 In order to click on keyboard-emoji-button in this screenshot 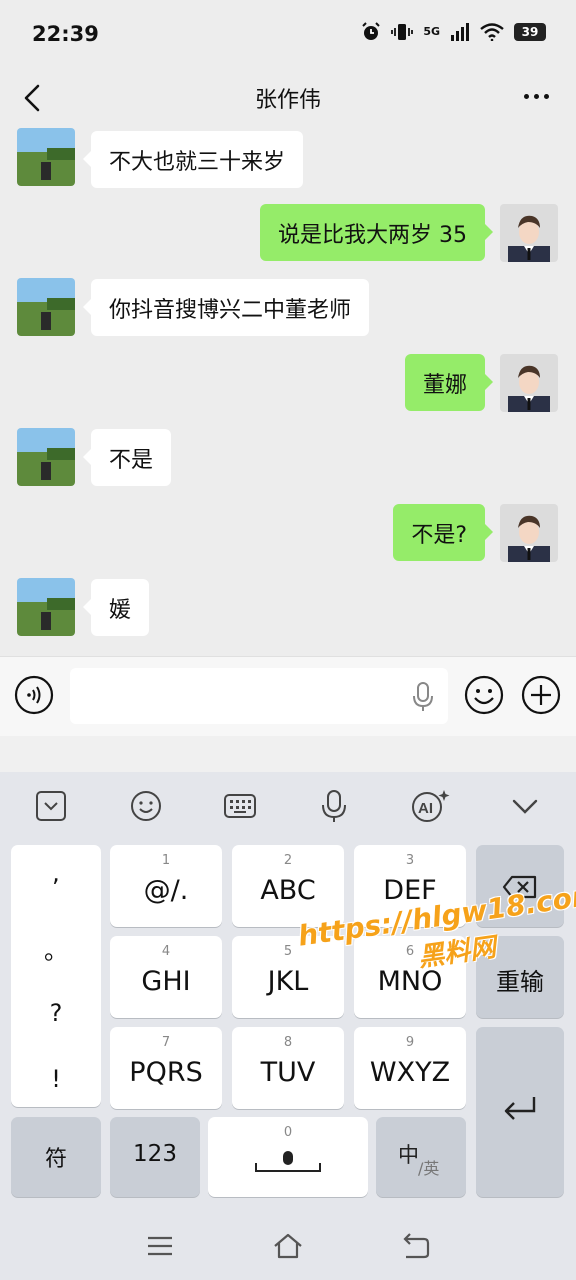, I will do `click(146, 806)`.